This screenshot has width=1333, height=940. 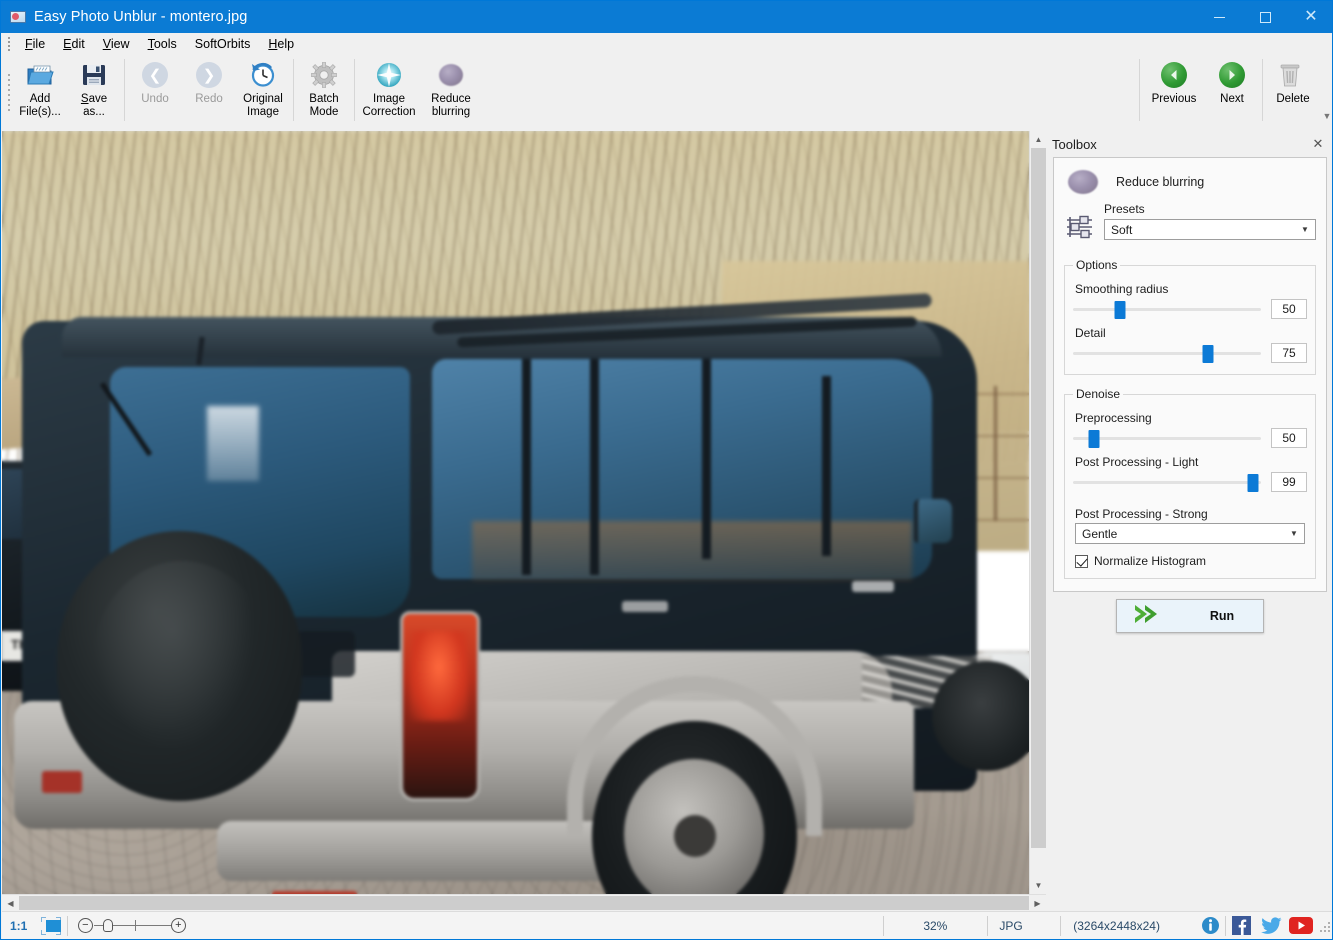 What do you see at coordinates (116, 44) in the screenshot?
I see `menu-item-view: View` at bounding box center [116, 44].